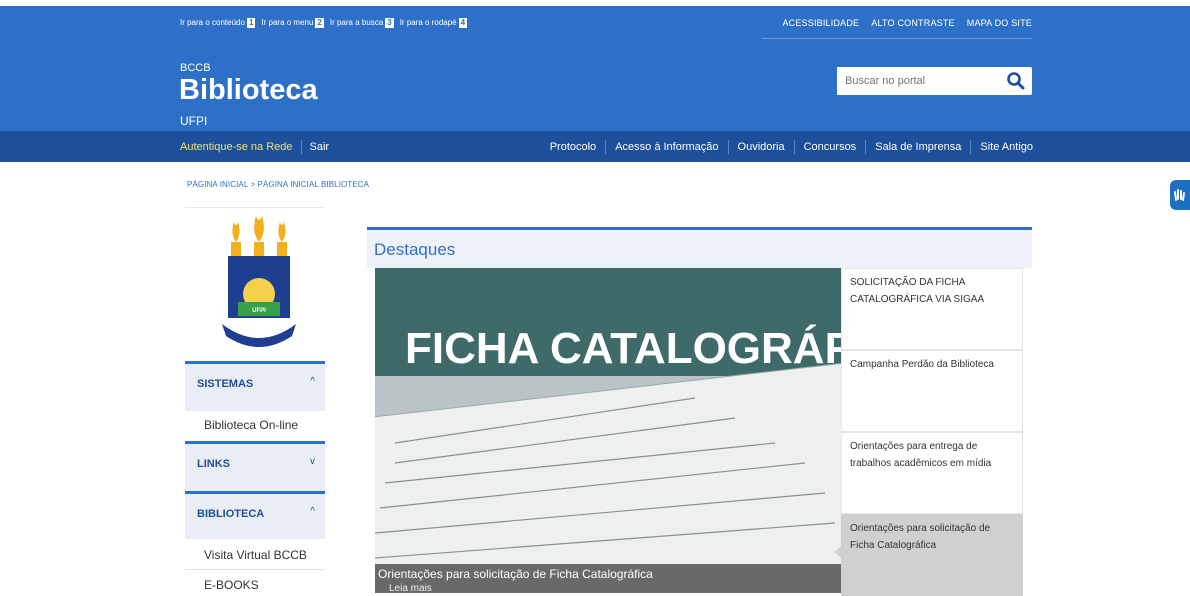  I want to click on skip-link-number: 4, so click(463, 23).